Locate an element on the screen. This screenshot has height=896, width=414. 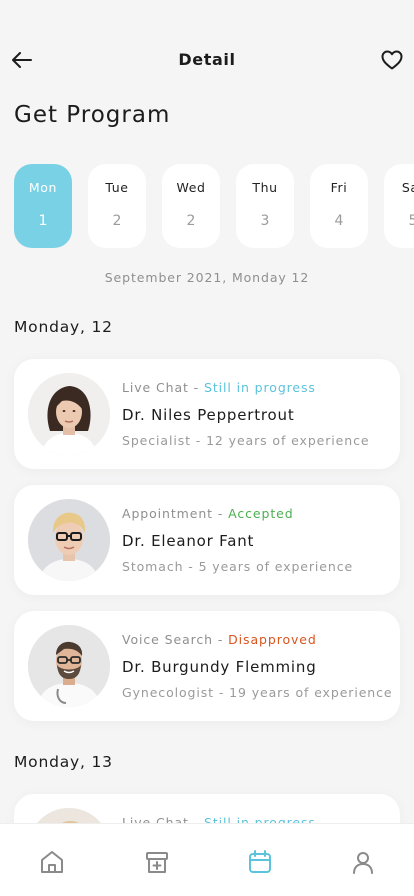
tab-profile is located at coordinates (363, 862).